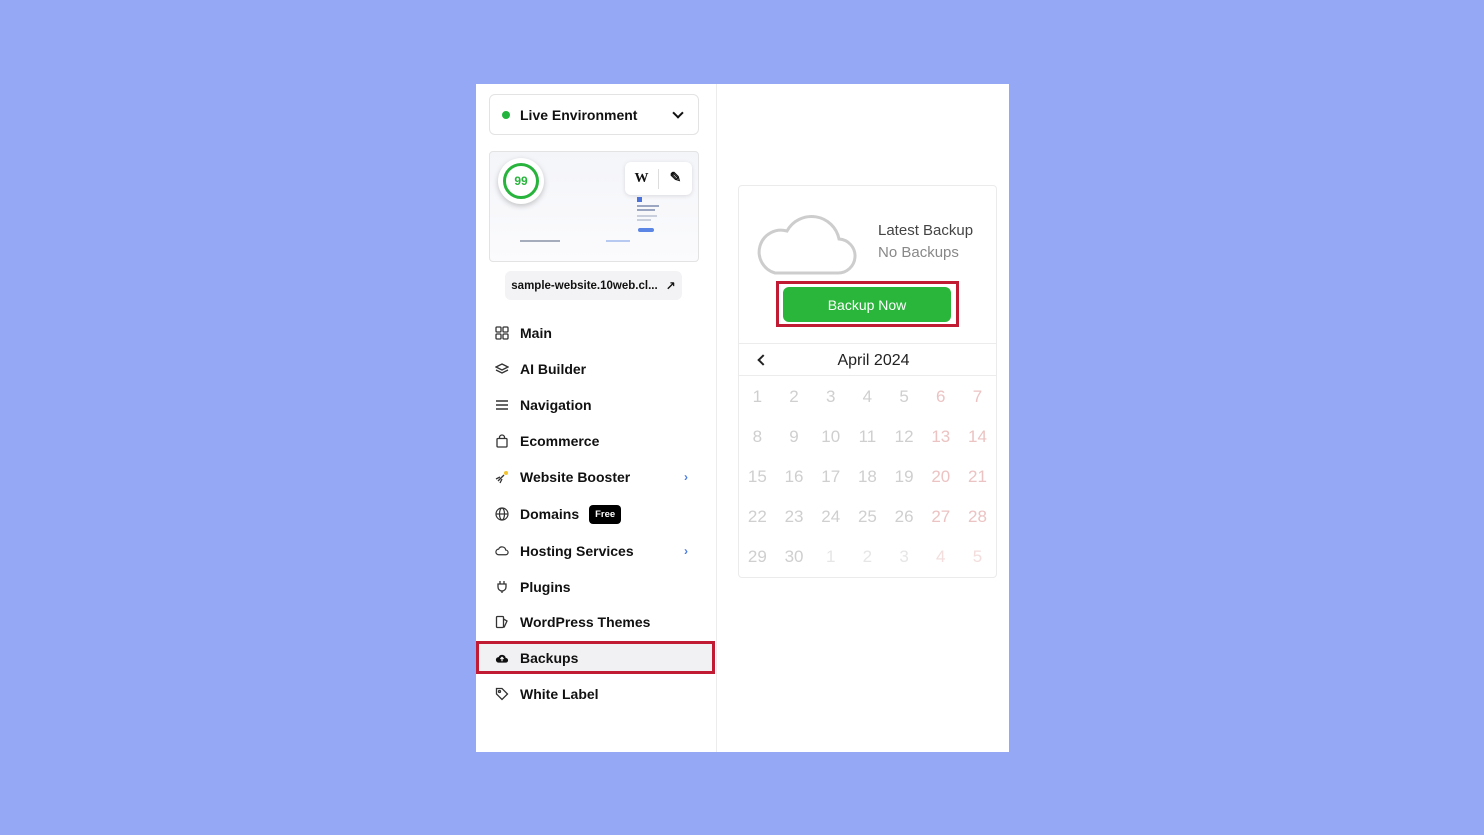 The width and height of the screenshot is (1484, 835). I want to click on nav-item-hosting-services: Hosting Services ›, so click(595, 551).